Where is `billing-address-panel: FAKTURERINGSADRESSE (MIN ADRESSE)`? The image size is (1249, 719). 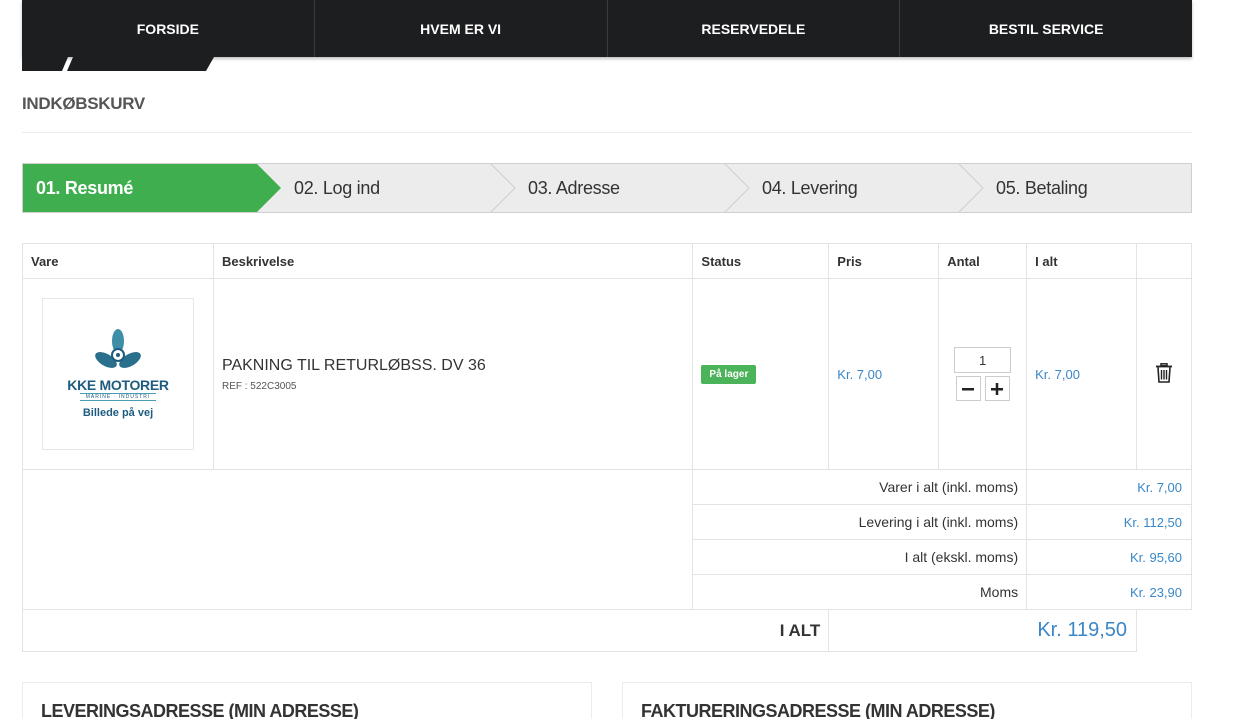
billing-address-panel: FAKTURERINGSADRESSE (MIN ADRESSE) is located at coordinates (907, 700).